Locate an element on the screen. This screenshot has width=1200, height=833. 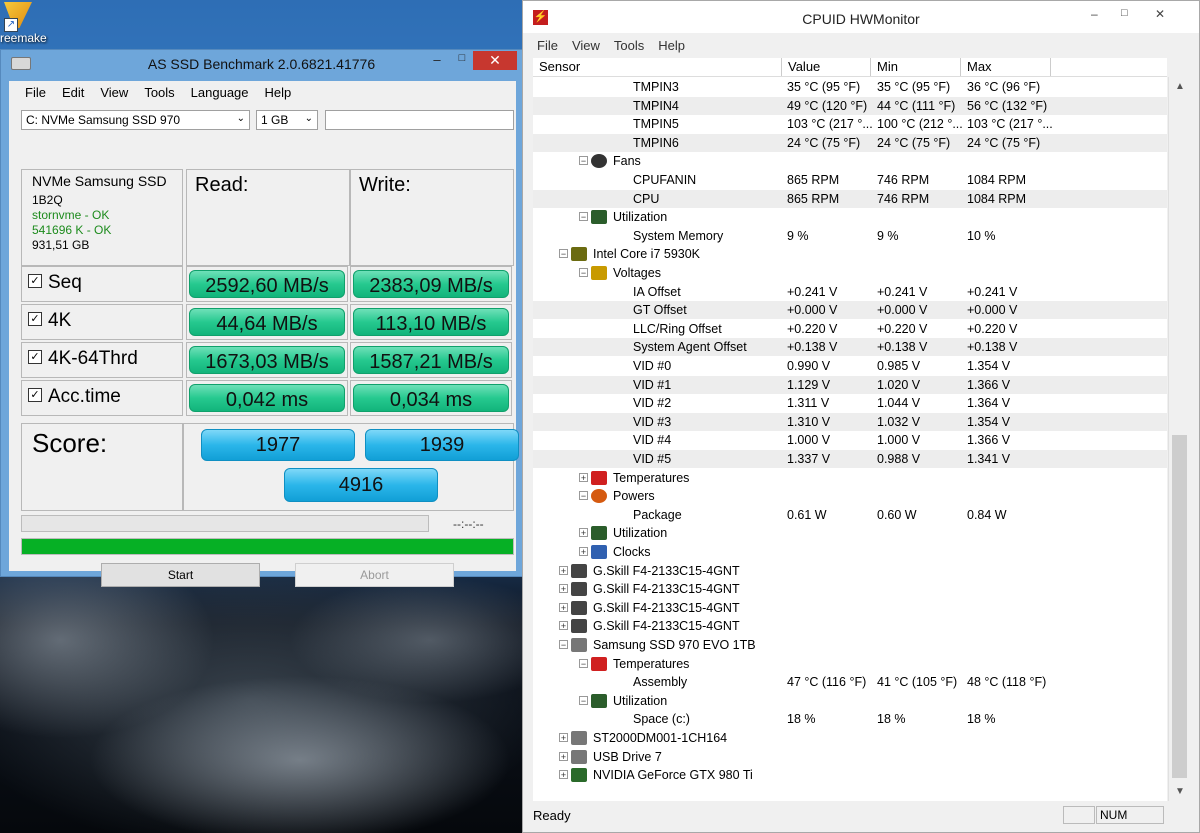
sensor-group-row: + USB Drive 7 is located at coordinates (850, 757).